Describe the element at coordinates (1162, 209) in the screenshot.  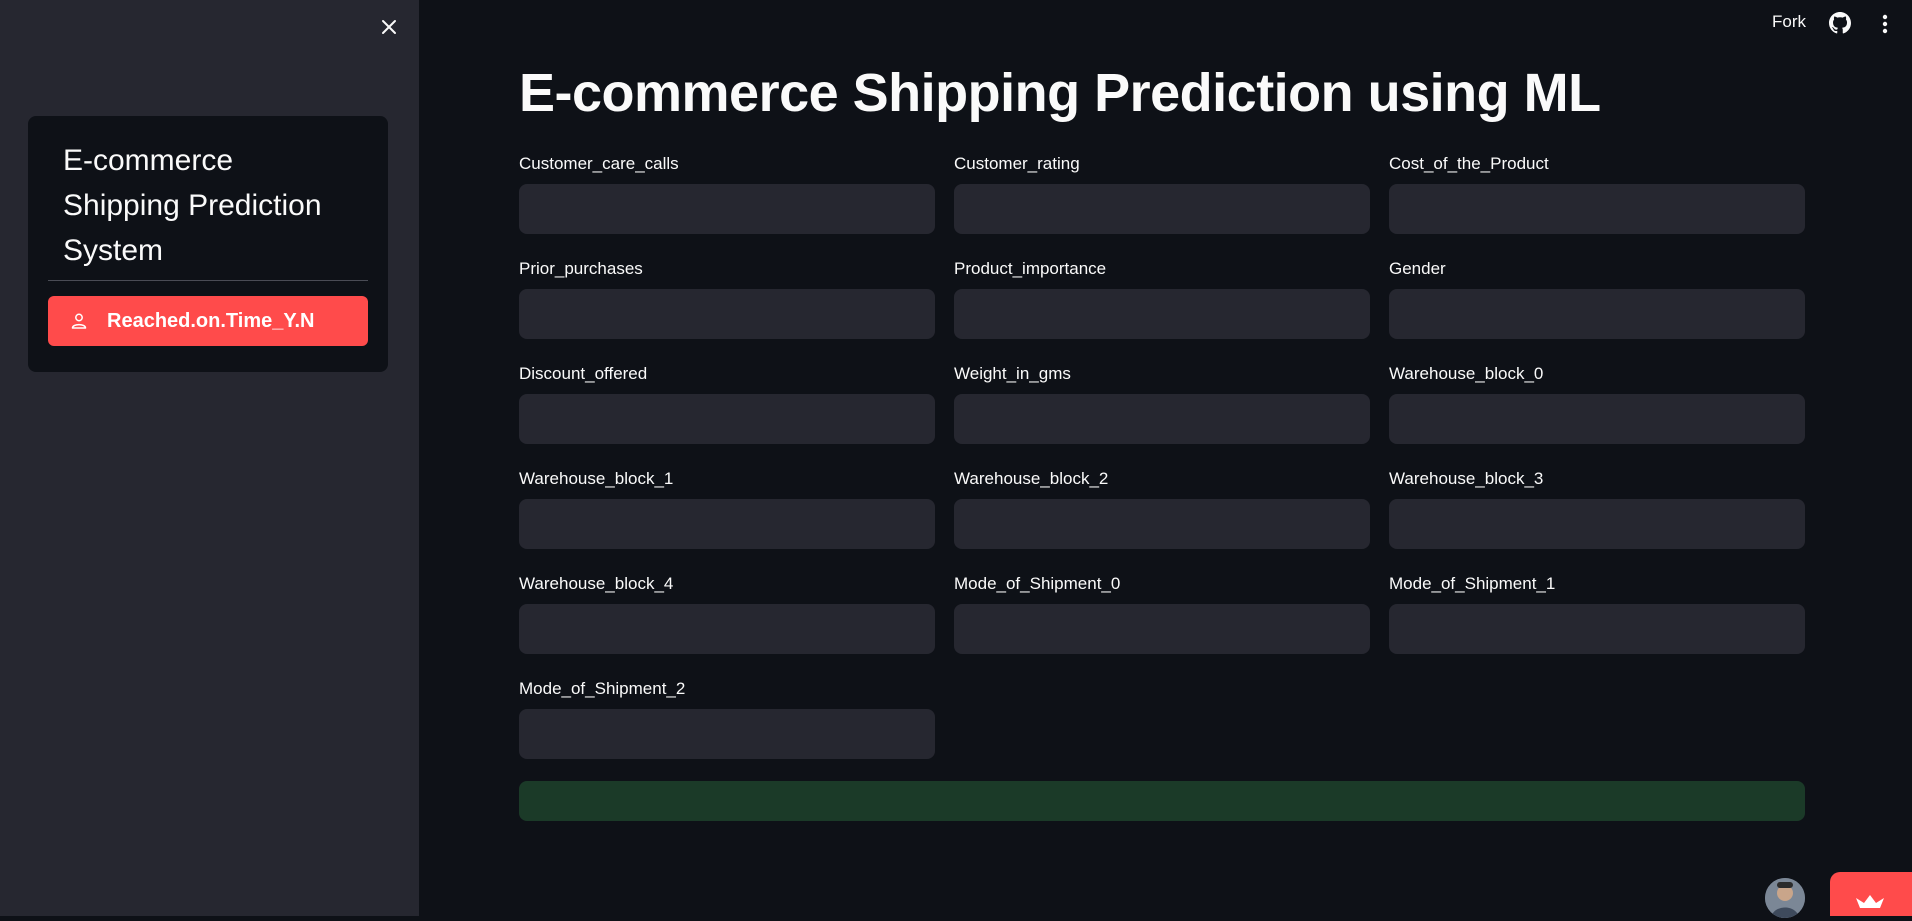
I see `customer-rating-input` at that location.